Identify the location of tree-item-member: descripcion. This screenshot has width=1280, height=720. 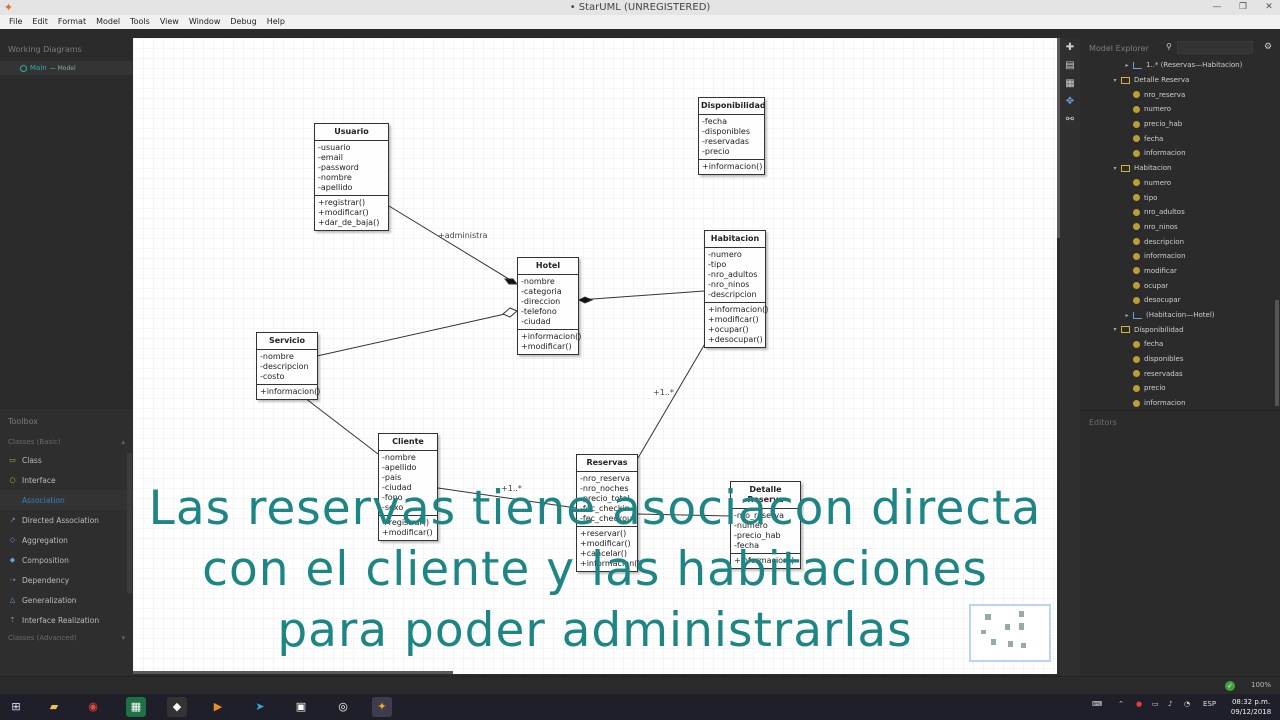
(1180, 241).